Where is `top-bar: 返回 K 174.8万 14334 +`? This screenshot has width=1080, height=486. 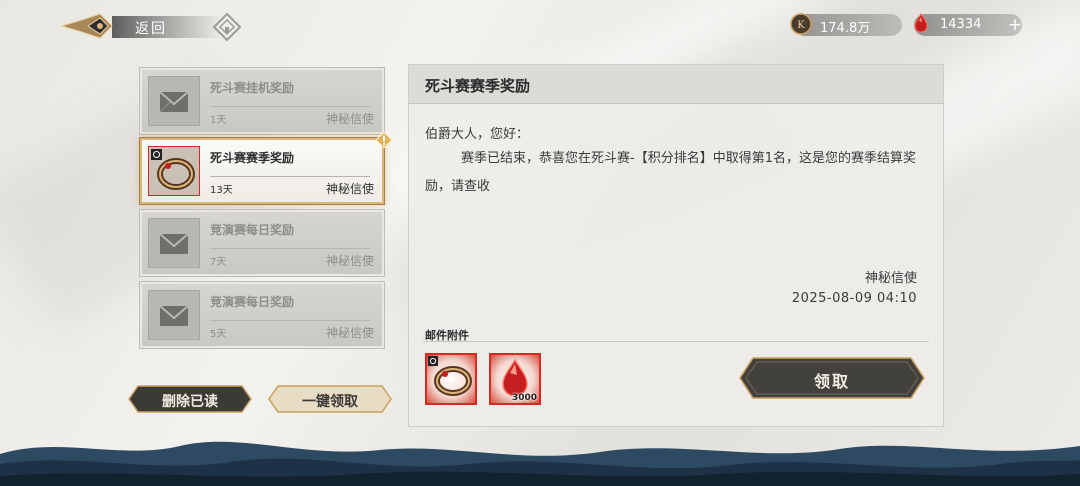
top-bar: 返回 K 174.8万 14334 + is located at coordinates (540, 26).